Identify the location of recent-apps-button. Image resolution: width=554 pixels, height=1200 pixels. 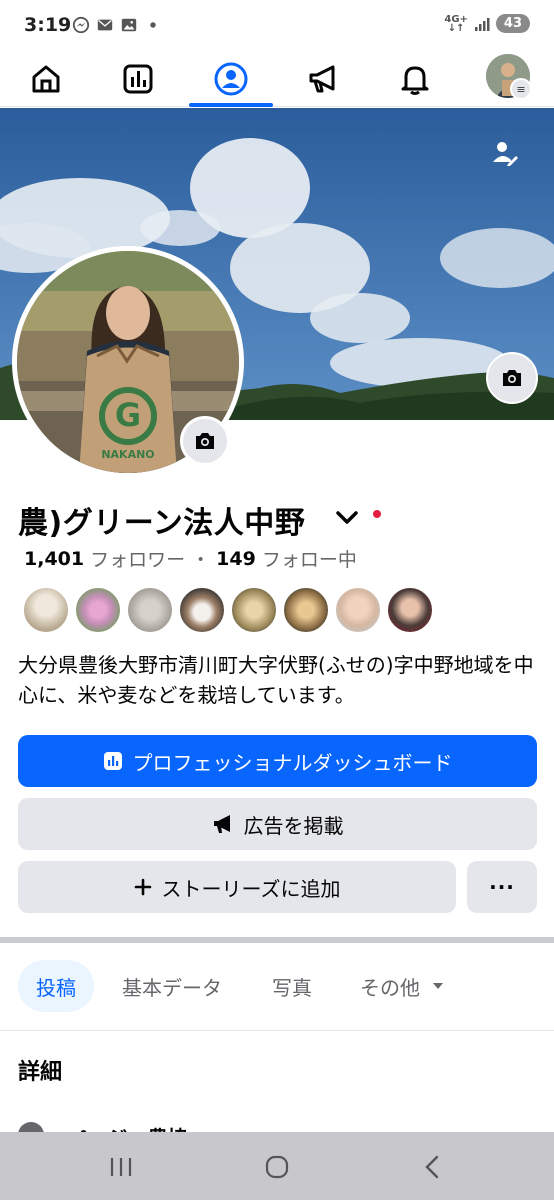
(121, 1167).